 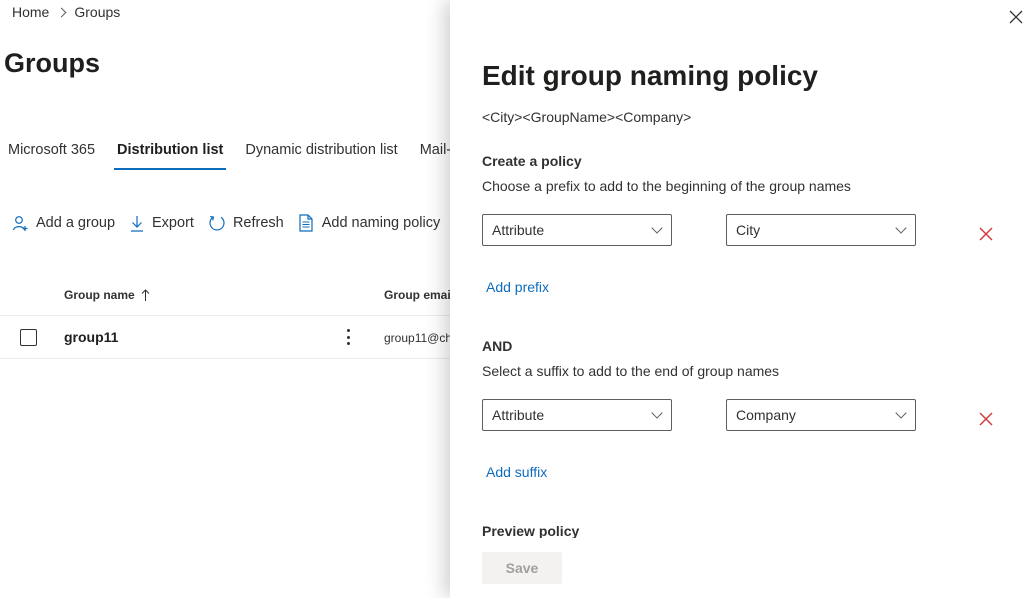 What do you see at coordinates (517, 287) in the screenshot?
I see `add-prefix-link: Add prefix` at bounding box center [517, 287].